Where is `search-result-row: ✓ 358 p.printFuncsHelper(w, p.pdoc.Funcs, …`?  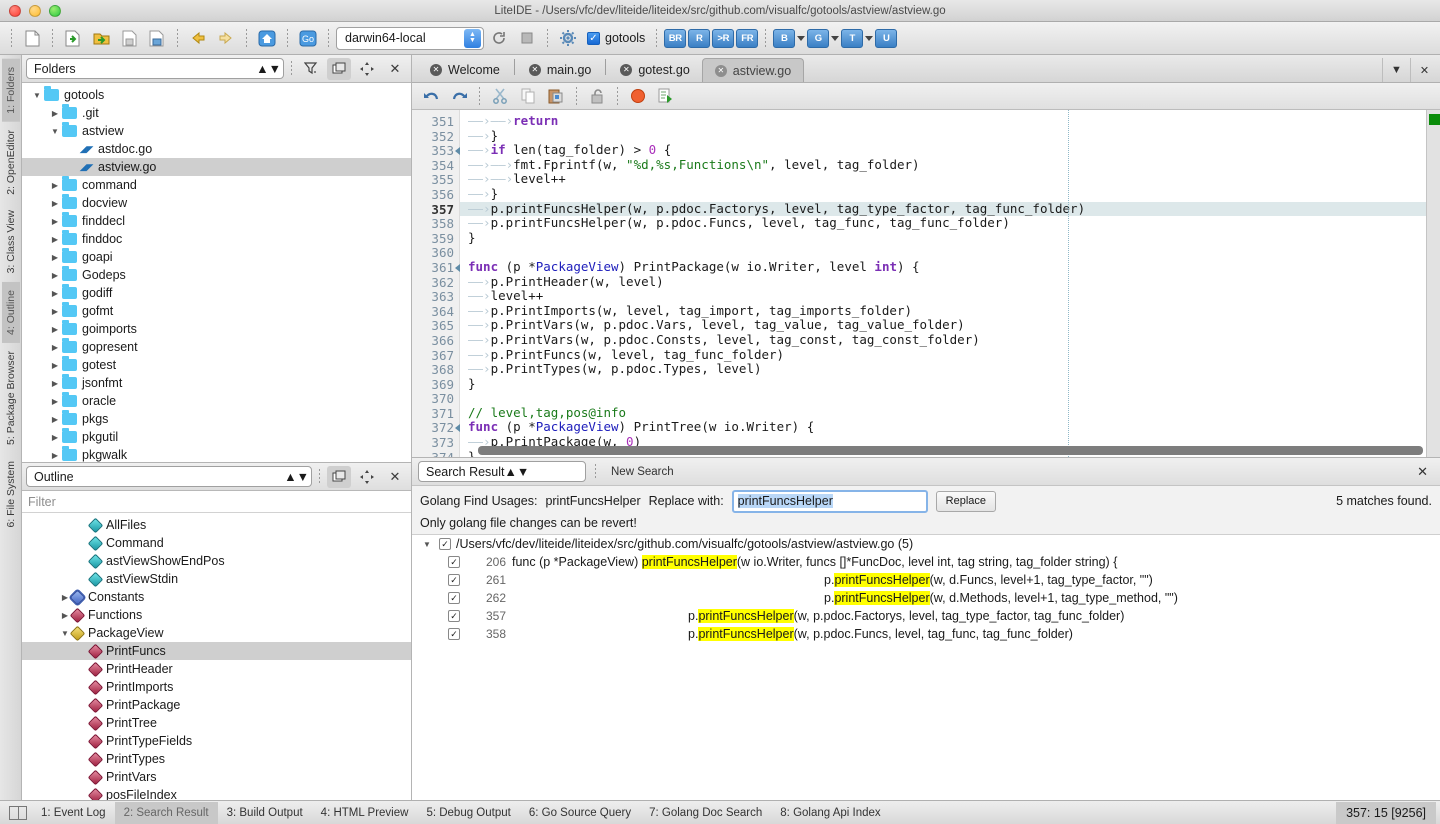
search-result-row: ✓ 358 p.printFuncsHelper(w, p.pdoc.Funcs, … is located at coordinates (926, 634).